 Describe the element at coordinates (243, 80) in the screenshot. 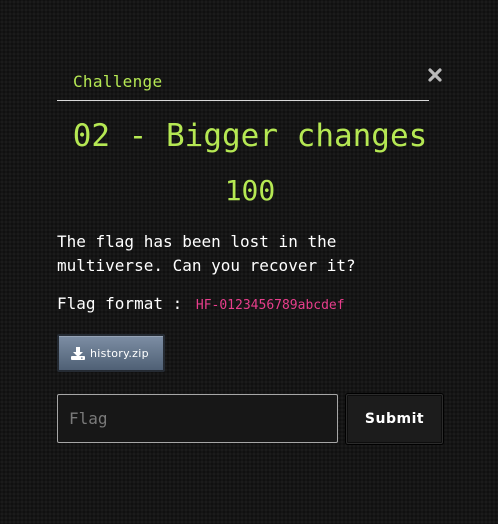

I see `modal-tab-bar: Challenge` at that location.